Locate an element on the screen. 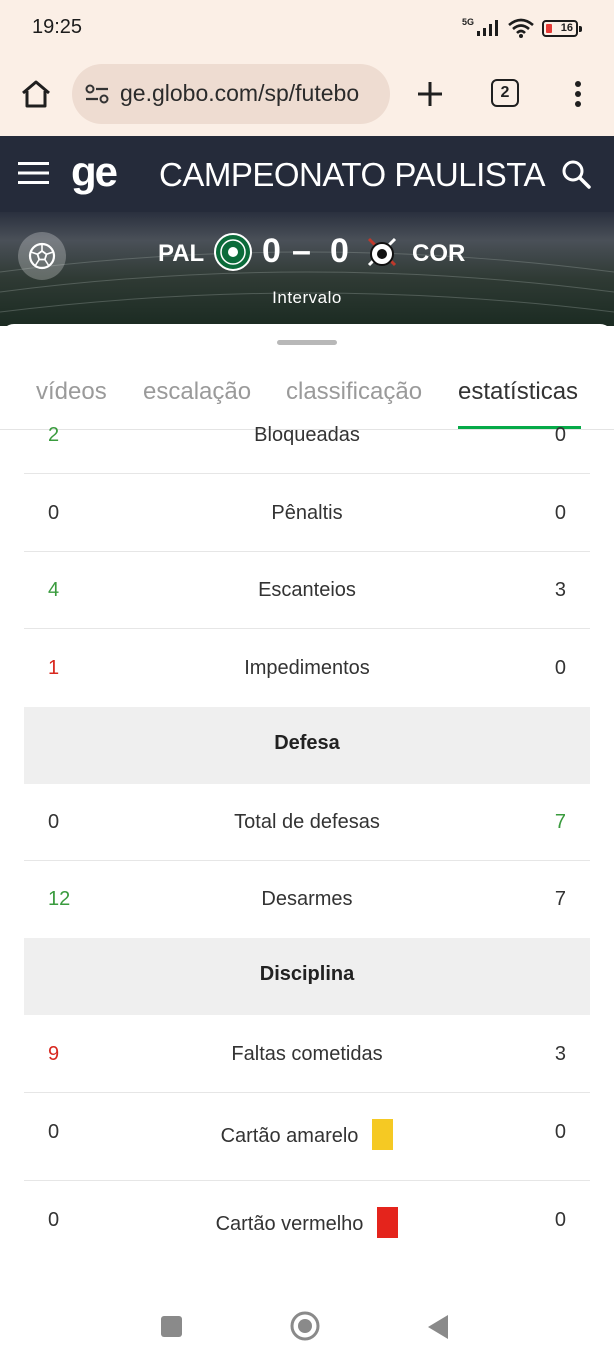 This screenshot has width=614, height=1364. stat-row-bloqueadas: 2 Bloqueadas 0 is located at coordinates (307, 449).